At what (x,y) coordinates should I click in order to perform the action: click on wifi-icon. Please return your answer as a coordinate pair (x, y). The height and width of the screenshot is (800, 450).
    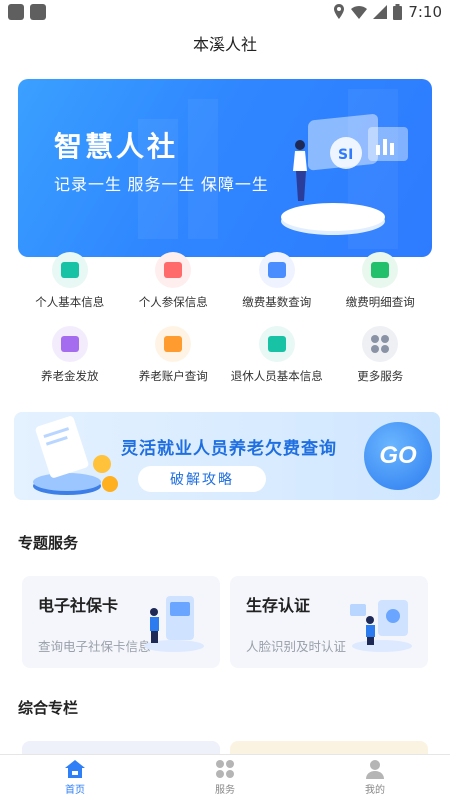
    Looking at the image, I should click on (359, 12).